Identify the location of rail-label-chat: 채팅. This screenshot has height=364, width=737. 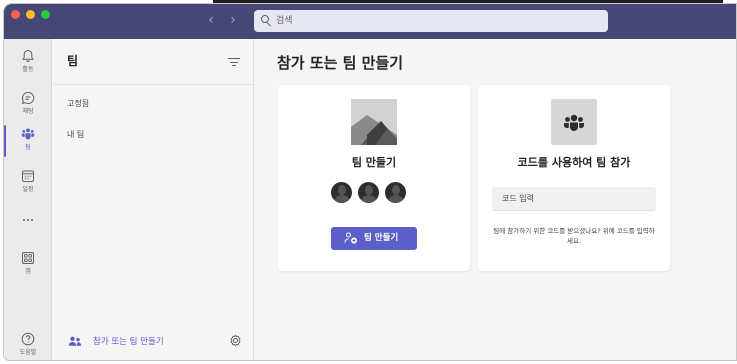
(28, 111).